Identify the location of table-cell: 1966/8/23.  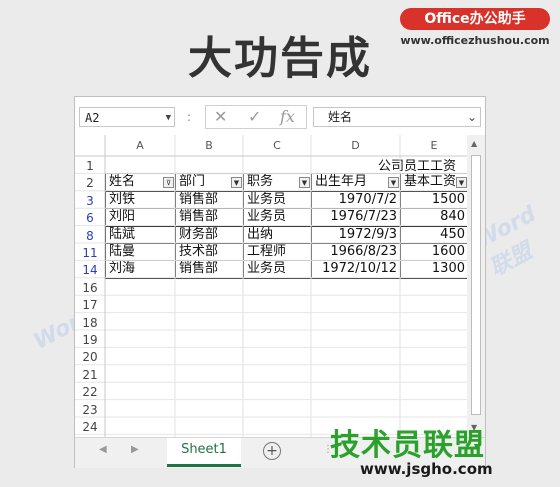
(356, 252).